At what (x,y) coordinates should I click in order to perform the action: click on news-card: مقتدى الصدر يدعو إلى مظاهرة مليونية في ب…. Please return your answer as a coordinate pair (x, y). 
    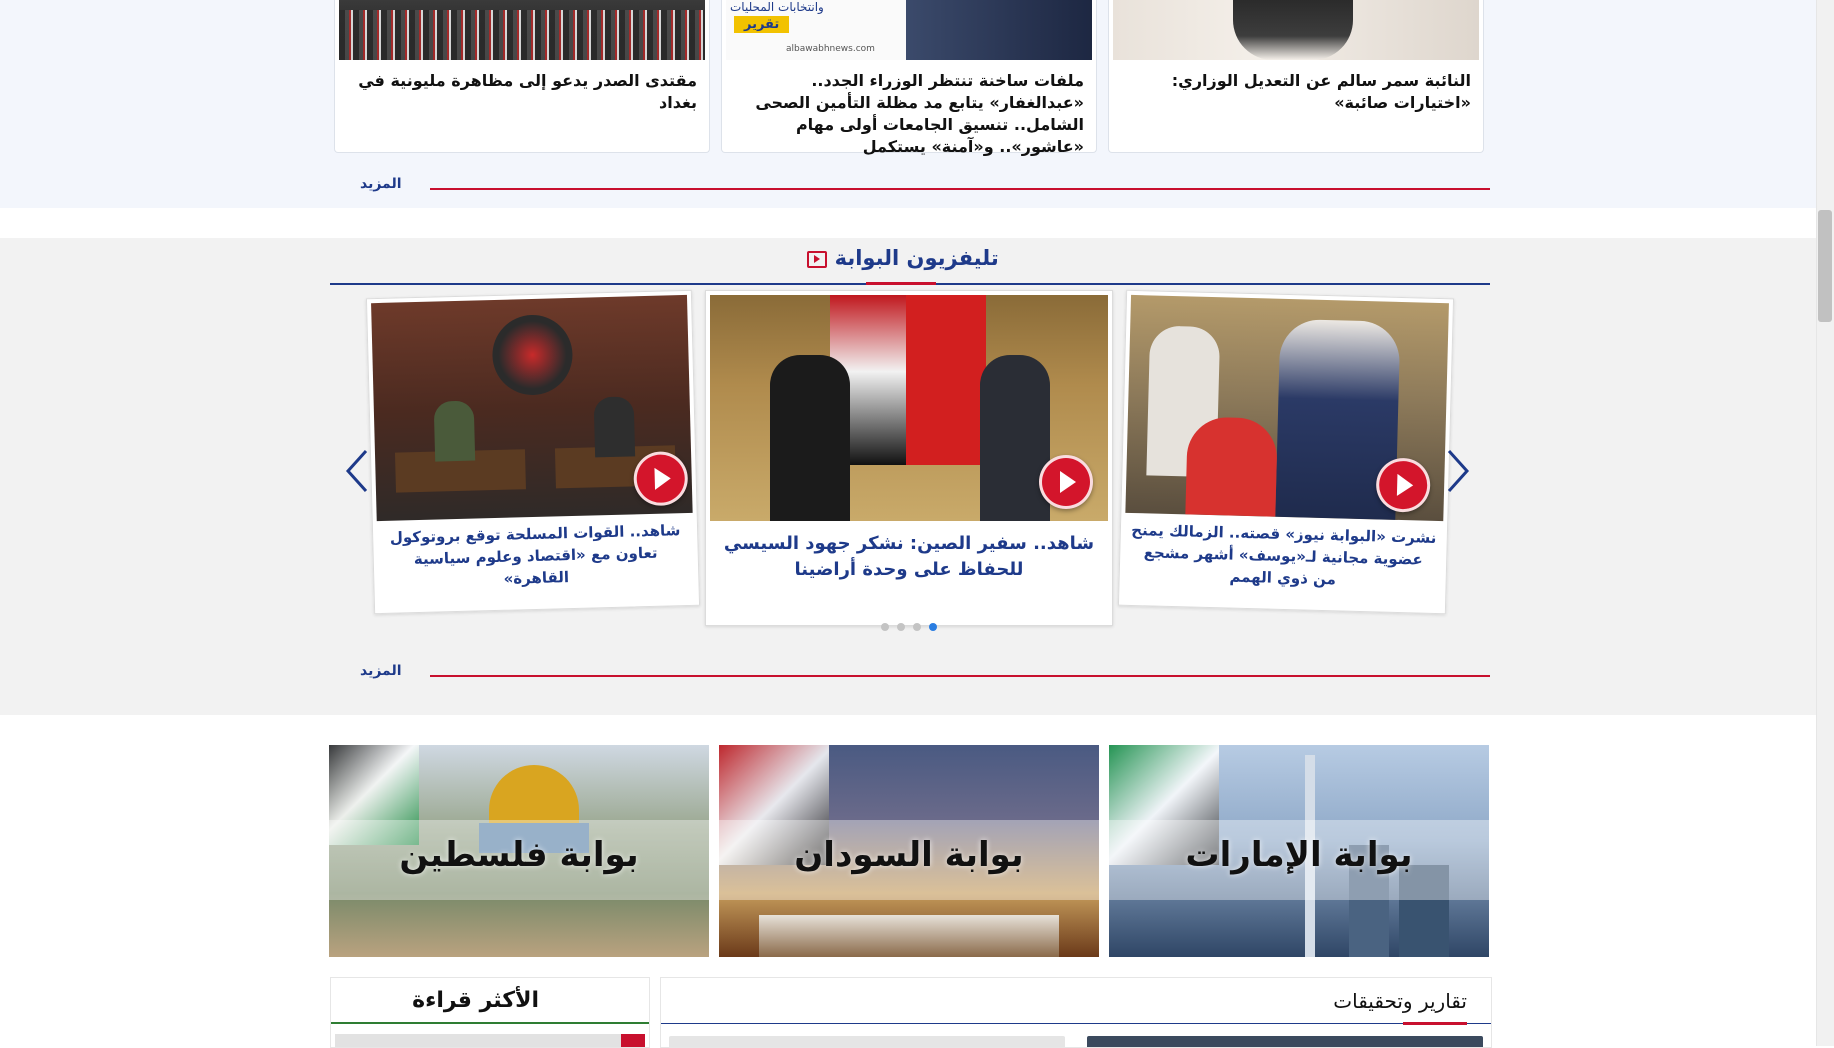
    Looking at the image, I should click on (522, 76).